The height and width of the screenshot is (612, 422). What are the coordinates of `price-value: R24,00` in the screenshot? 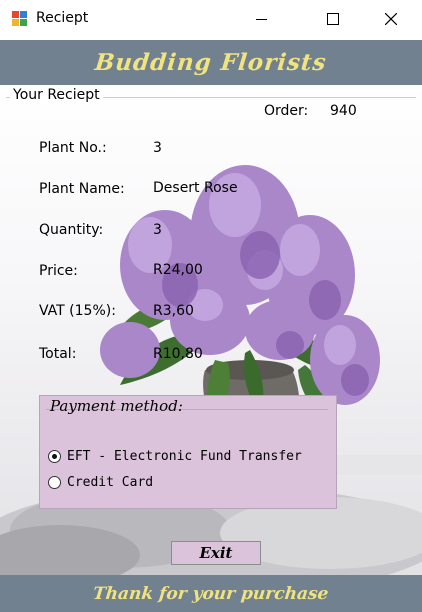 It's located at (178, 270).